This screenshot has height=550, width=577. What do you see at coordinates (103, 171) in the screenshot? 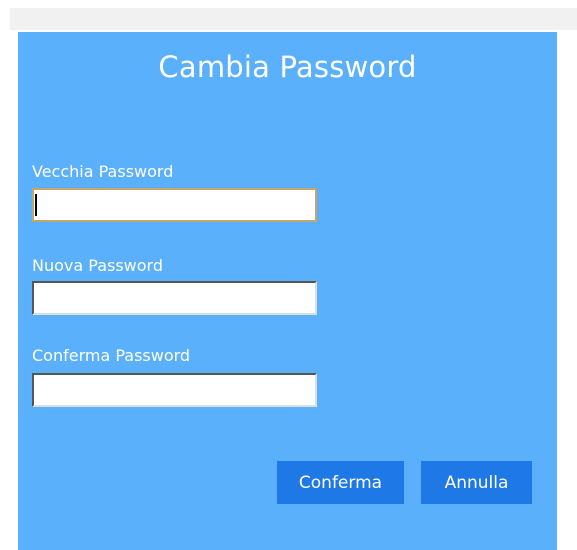
I see `old-password-label: Vecchia Password` at bounding box center [103, 171].